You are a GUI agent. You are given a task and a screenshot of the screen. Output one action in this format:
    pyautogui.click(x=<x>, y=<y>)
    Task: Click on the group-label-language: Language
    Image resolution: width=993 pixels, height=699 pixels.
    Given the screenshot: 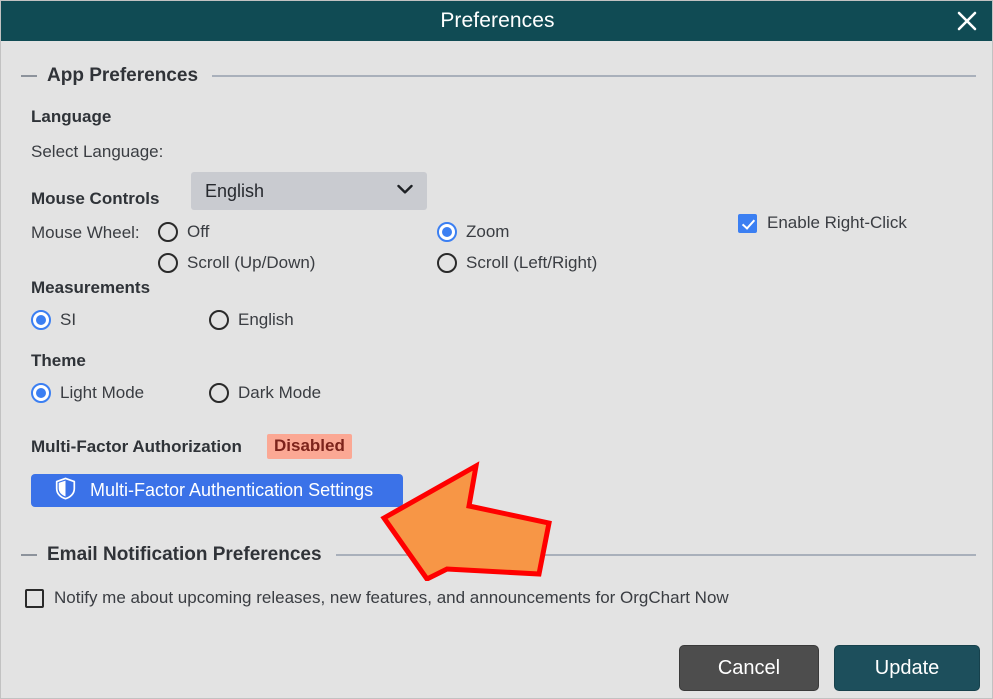 What is the action you would take?
    pyautogui.click(x=71, y=116)
    